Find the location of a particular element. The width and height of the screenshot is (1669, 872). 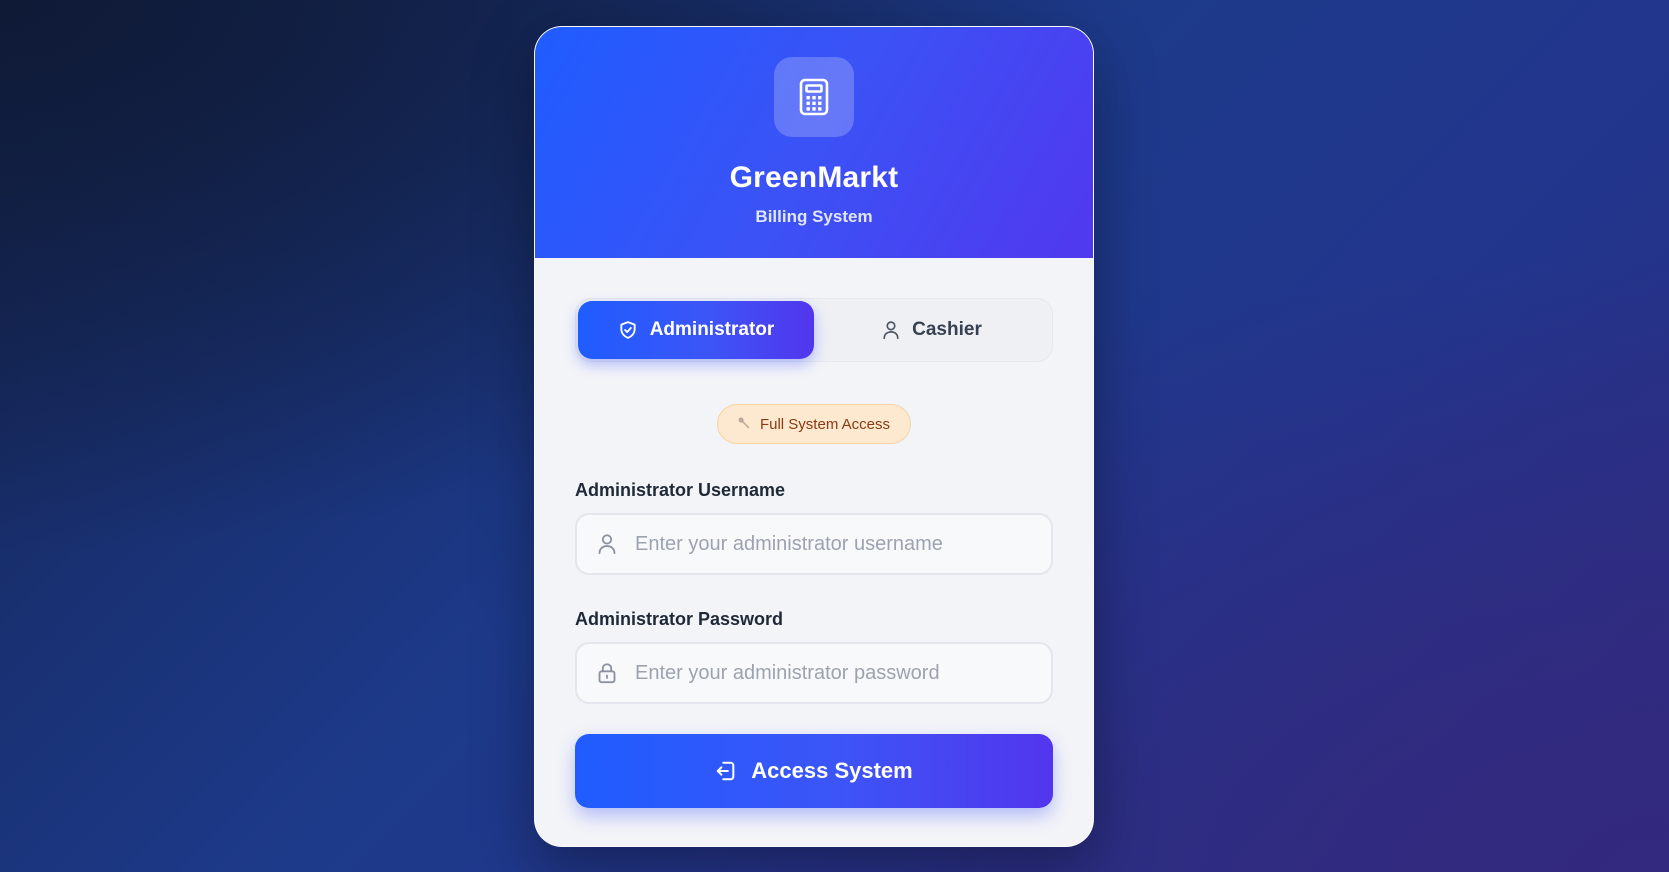

access-badge-text: Full System Access is located at coordinates (825, 424).